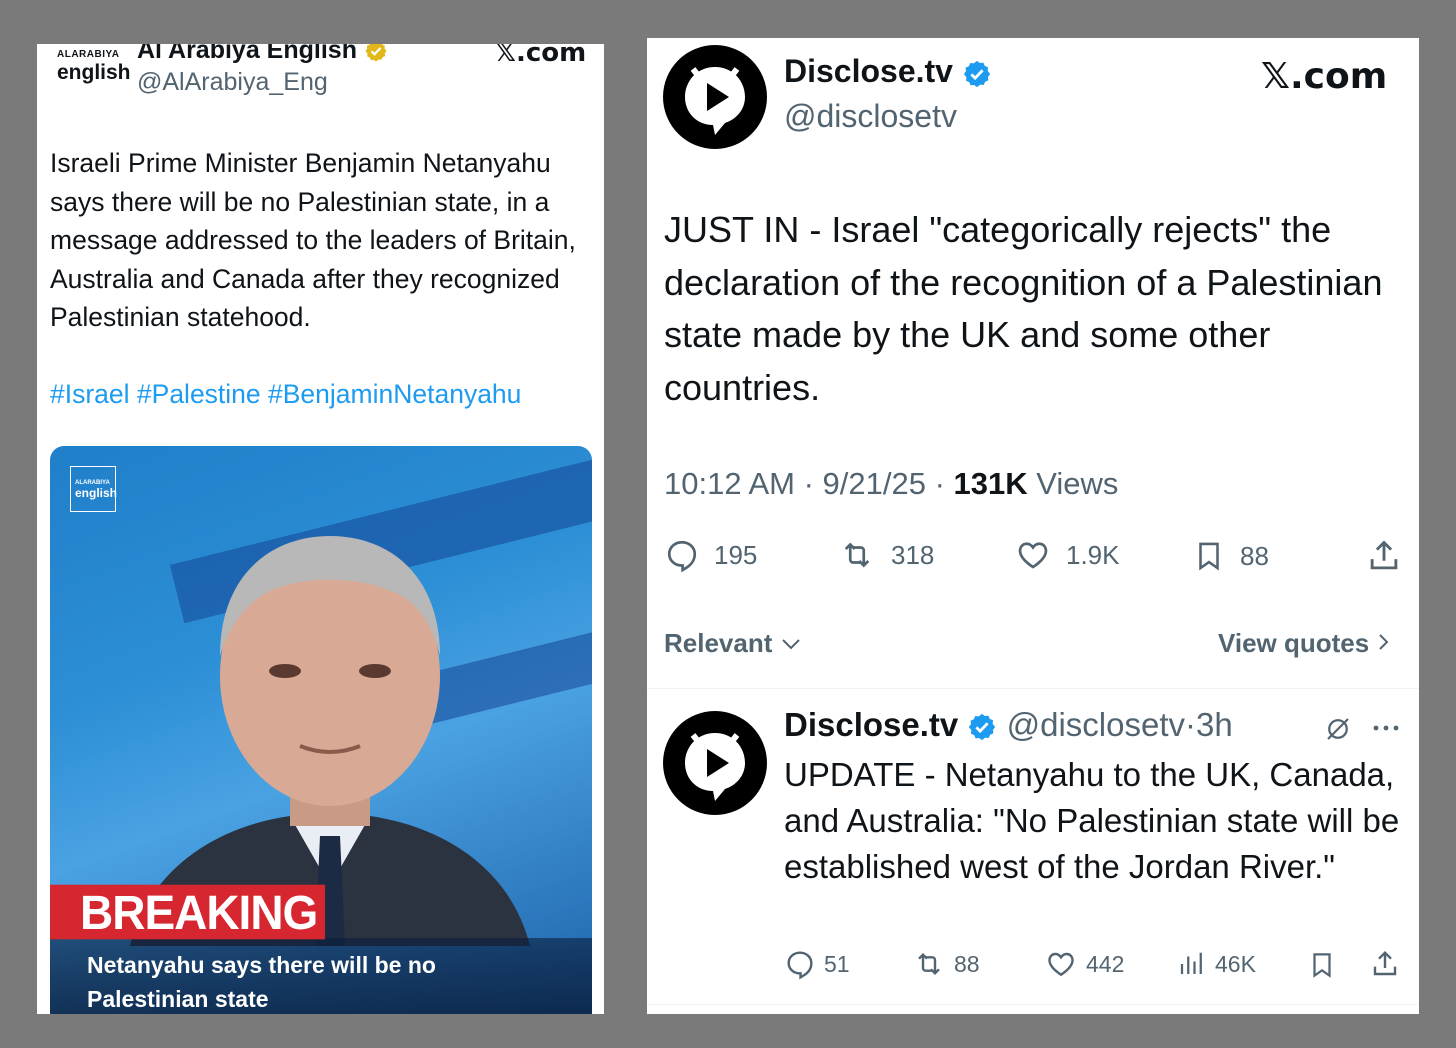 This screenshot has width=1456, height=1048. Describe the element at coordinates (946, 964) in the screenshot. I see `reply-repost-button: 88` at that location.